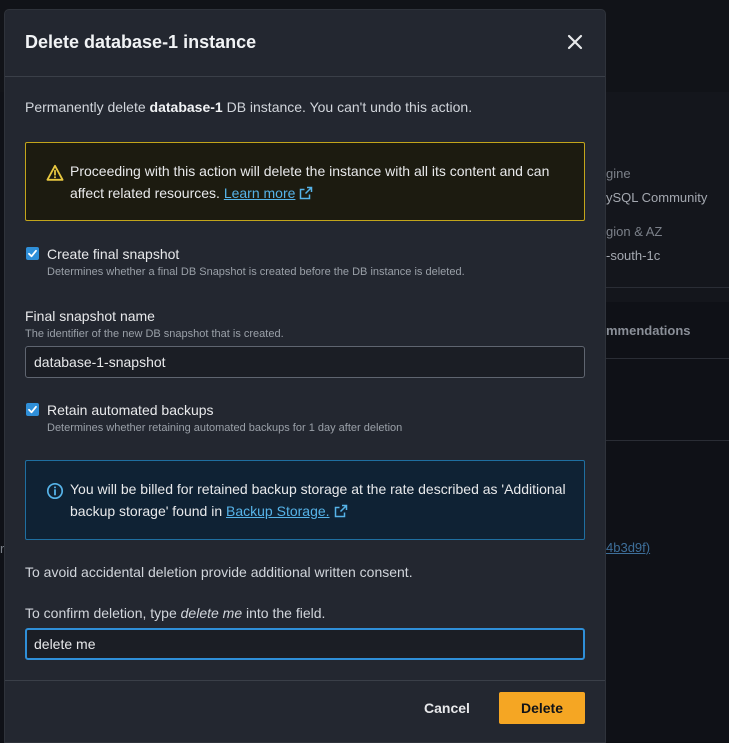 The height and width of the screenshot is (743, 729). I want to click on create-final-snapshot-label: Create final snapshot, so click(113, 254).